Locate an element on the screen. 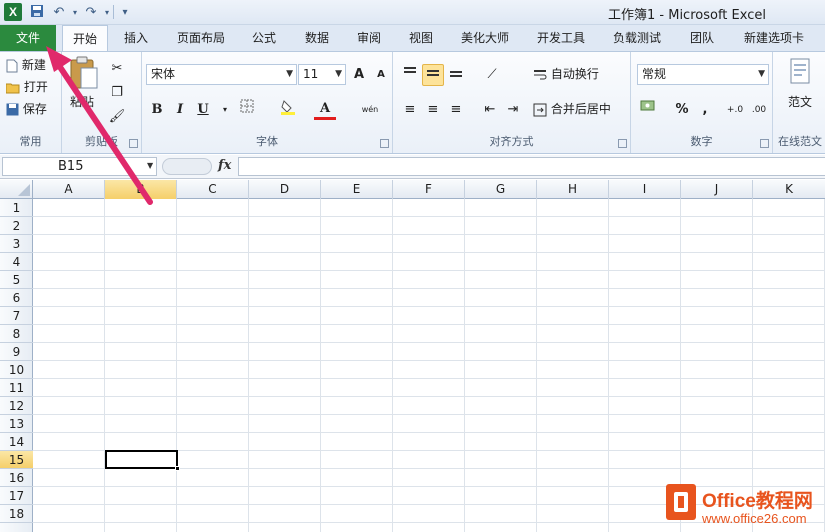  open-button: 打开 is located at coordinates (27, 87).